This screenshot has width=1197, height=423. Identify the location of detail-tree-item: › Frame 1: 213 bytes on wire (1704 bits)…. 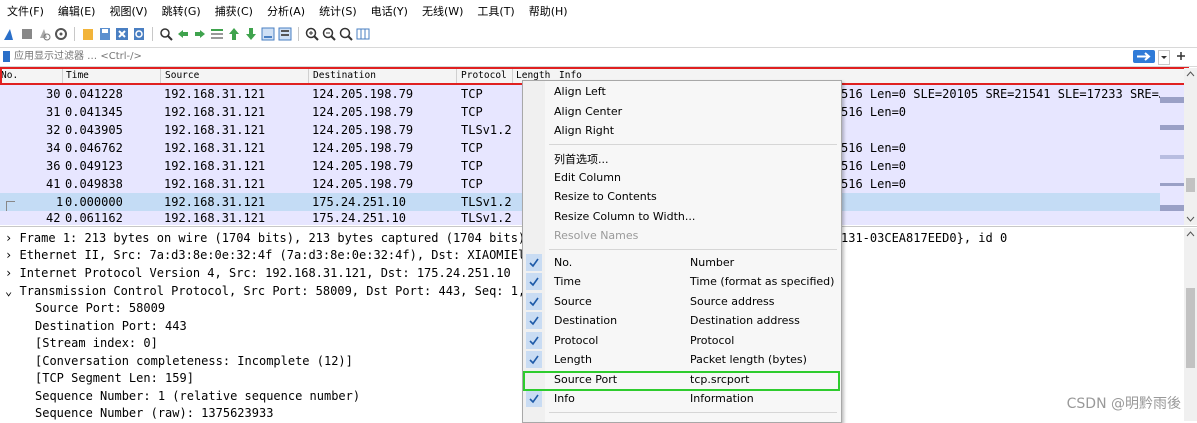
(272, 238).